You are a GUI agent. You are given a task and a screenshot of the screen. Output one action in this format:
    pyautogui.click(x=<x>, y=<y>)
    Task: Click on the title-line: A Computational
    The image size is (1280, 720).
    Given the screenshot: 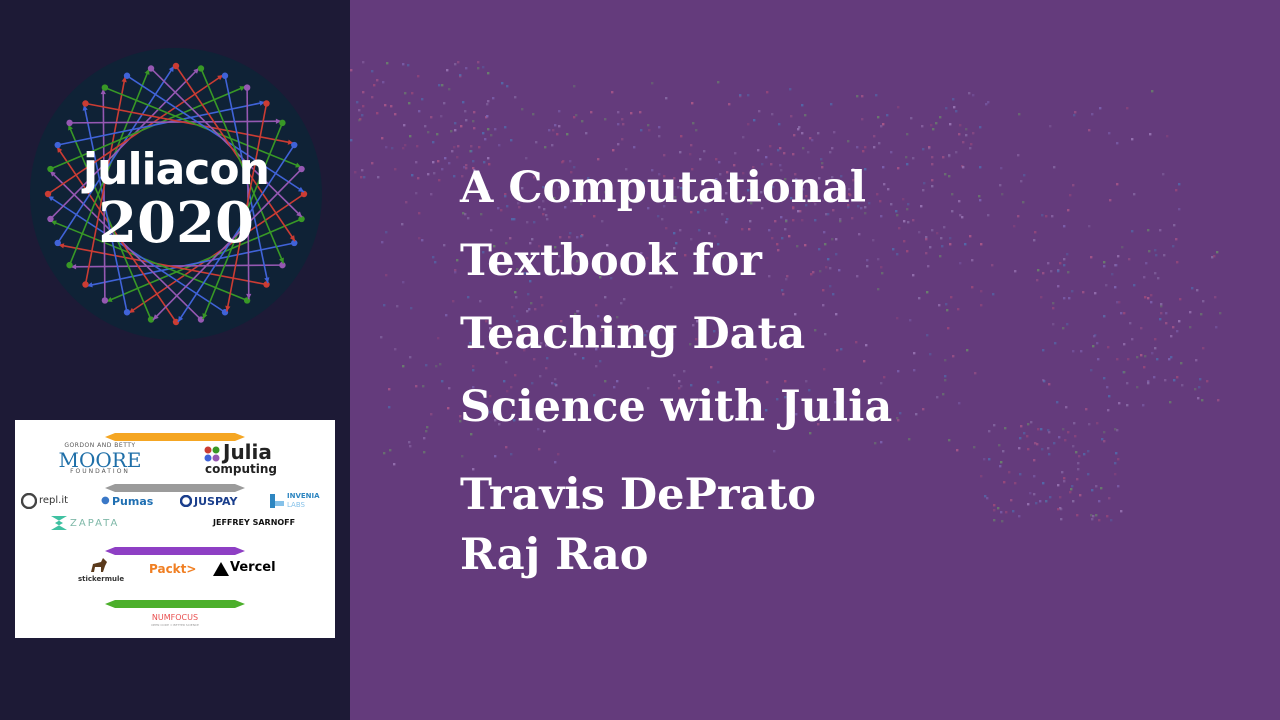 What is the action you would take?
    pyautogui.click(x=663, y=188)
    